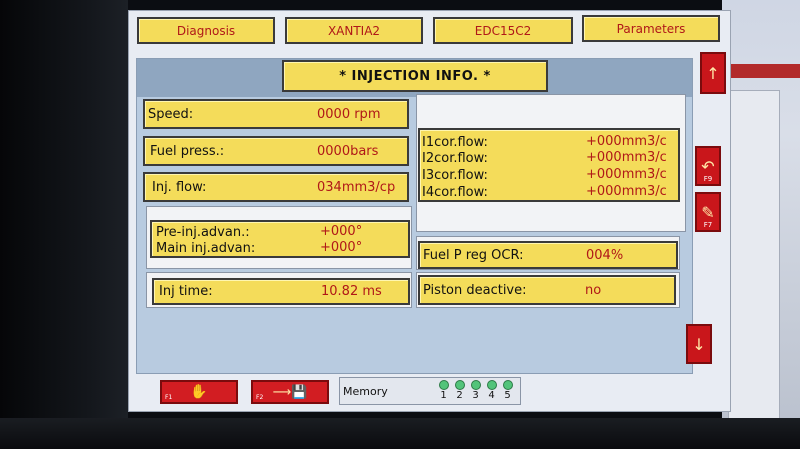  I want to click on f9-key-label: F9, so click(708, 179).